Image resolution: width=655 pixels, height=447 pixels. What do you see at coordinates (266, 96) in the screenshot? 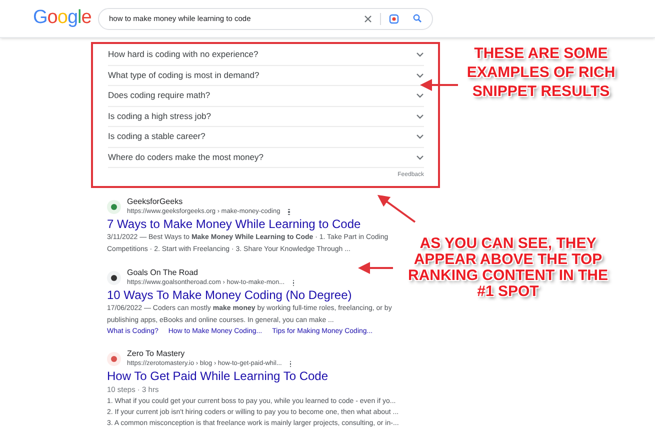
I see `question-row: Does coding require math?` at bounding box center [266, 96].